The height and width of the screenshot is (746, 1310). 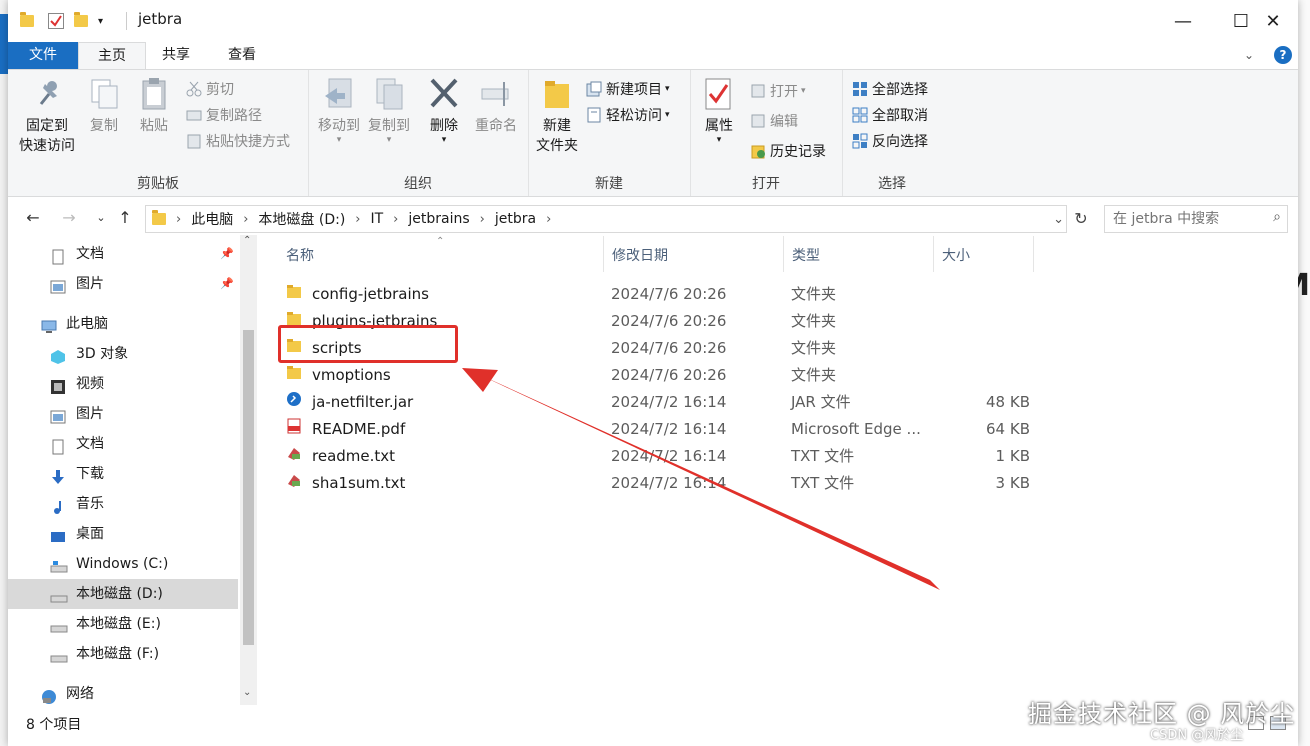 I want to click on ribbon-expand-icon: ⌄, so click(x=1249, y=55).